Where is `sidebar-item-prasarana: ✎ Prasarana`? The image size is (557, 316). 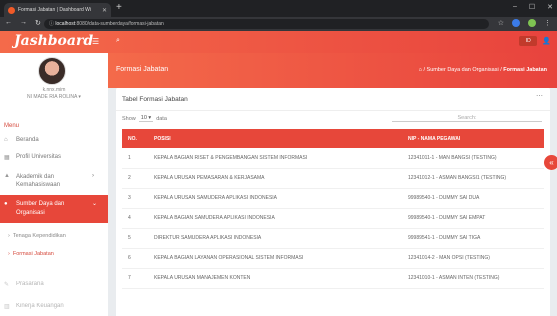 sidebar-item-prasarana: ✎ Prasarana is located at coordinates (55, 284).